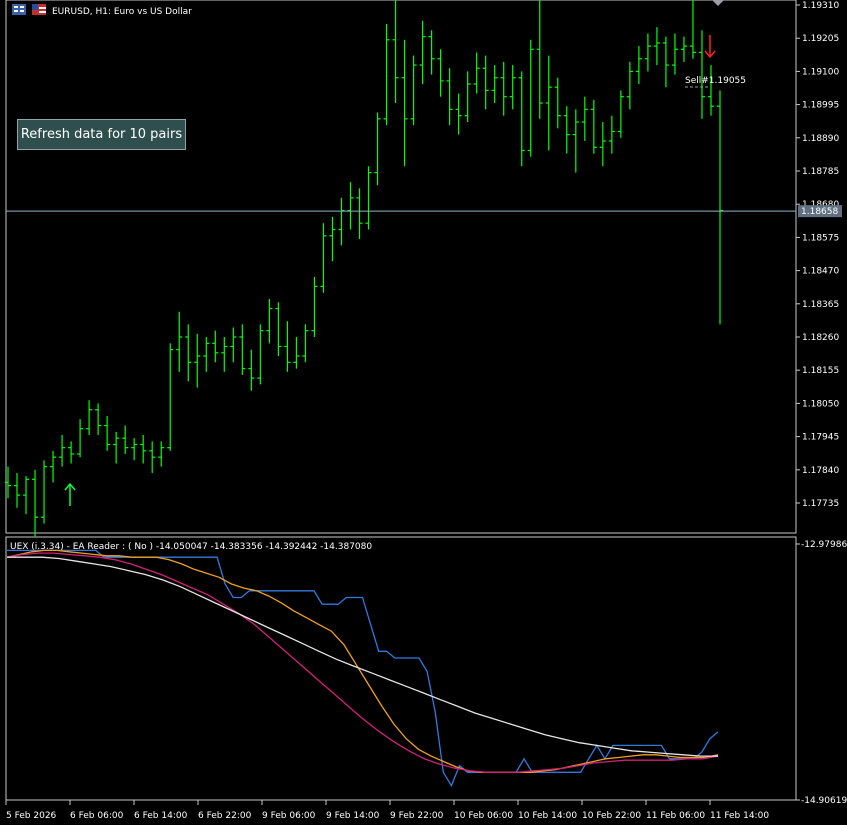 The width and height of the screenshot is (847, 825). What do you see at coordinates (820, 504) in the screenshot?
I see `price-tick-label: 1.17735` at bounding box center [820, 504].